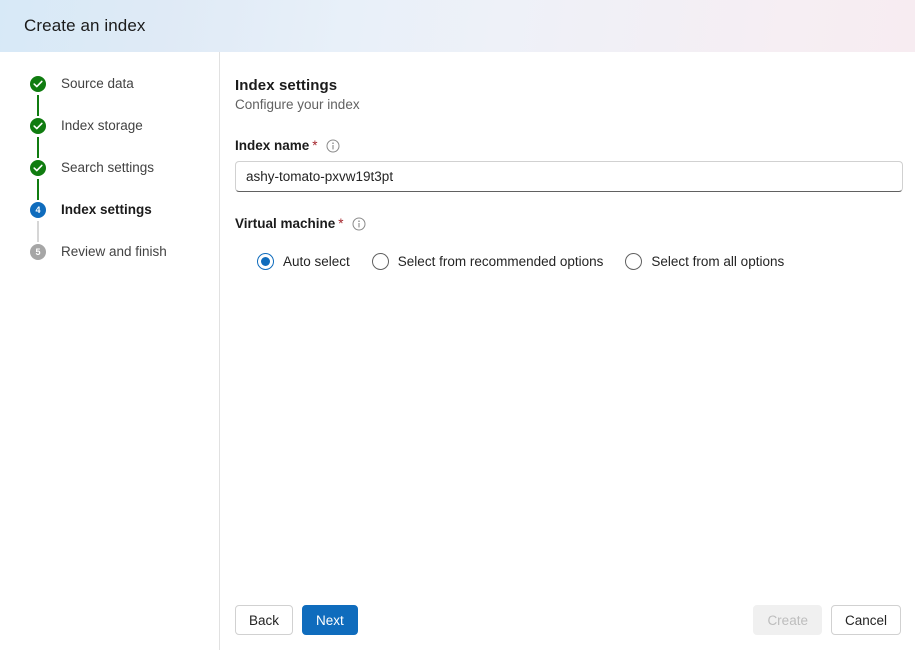  I want to click on virtual-machine-label: Virtual machine, so click(285, 223).